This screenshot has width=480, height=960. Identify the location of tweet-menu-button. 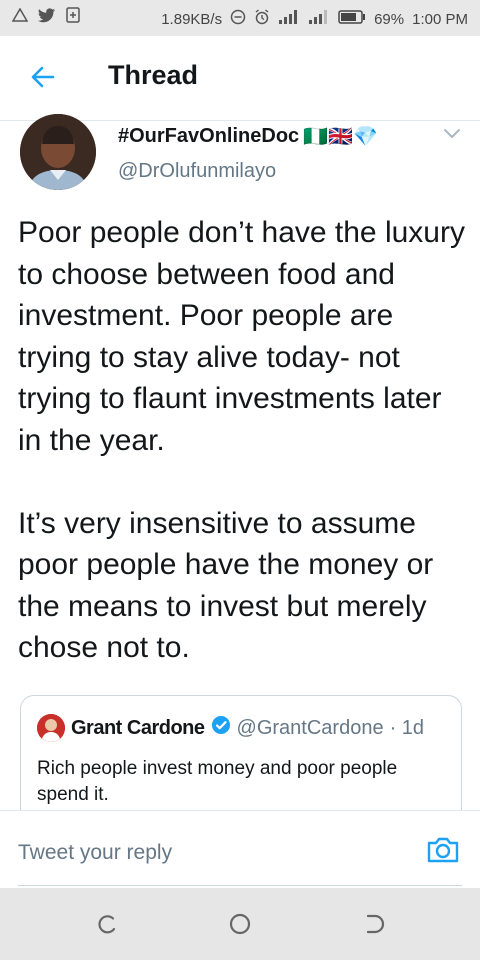
(452, 134).